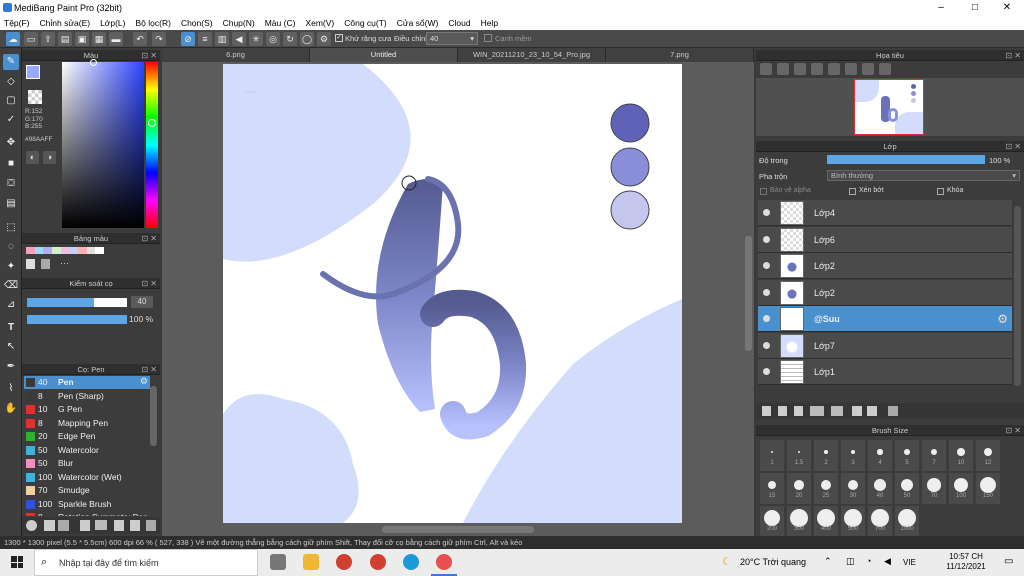  What do you see at coordinates (868, 561) in the screenshot?
I see `wifi-icon: ◔` at bounding box center [868, 561].